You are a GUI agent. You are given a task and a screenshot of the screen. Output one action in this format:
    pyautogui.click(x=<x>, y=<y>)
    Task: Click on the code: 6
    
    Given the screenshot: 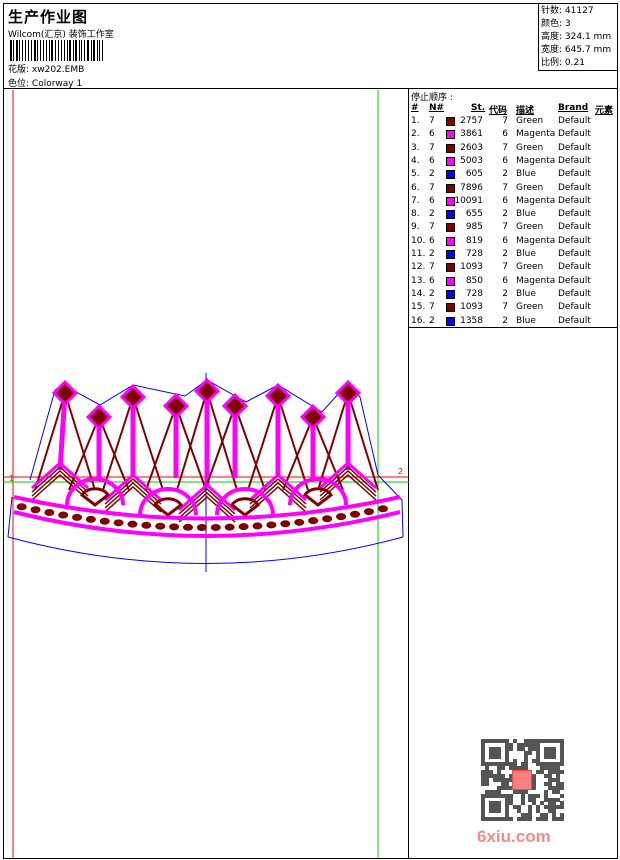 What is the action you would take?
    pyautogui.click(x=505, y=280)
    